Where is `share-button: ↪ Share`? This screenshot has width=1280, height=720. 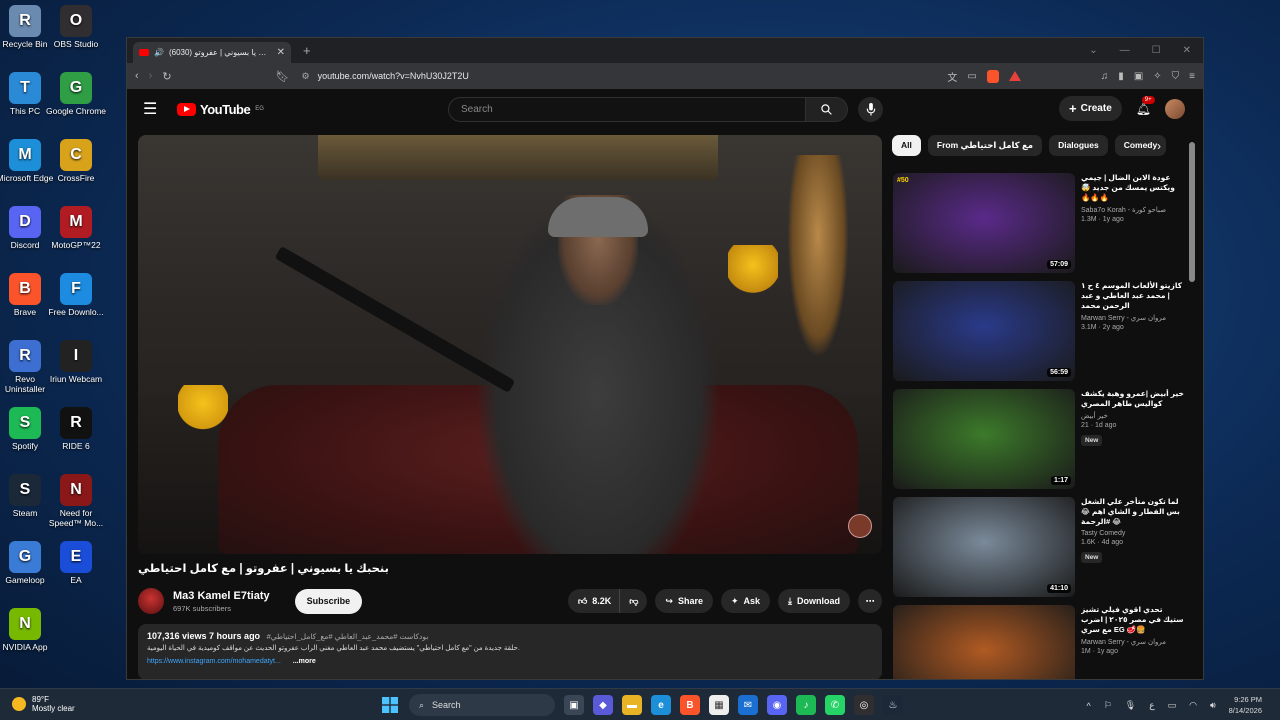
share-button: ↪ Share is located at coordinates (684, 601).